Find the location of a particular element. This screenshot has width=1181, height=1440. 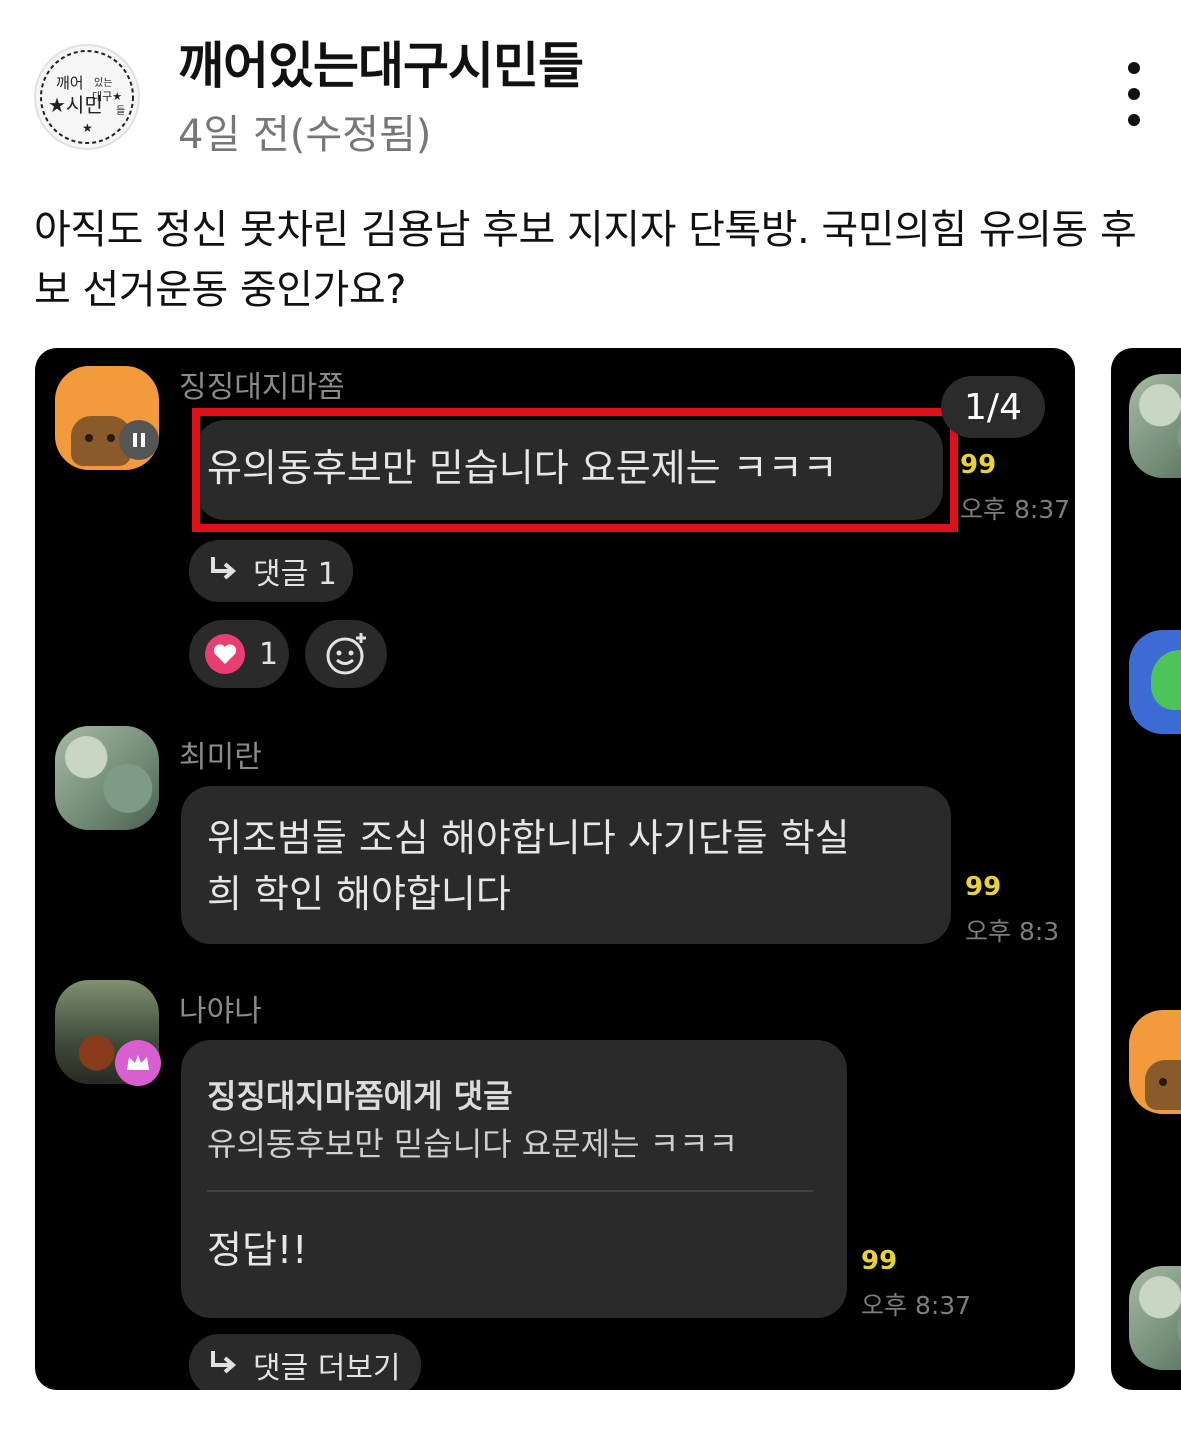

pause-badge-icon is located at coordinates (139, 440).